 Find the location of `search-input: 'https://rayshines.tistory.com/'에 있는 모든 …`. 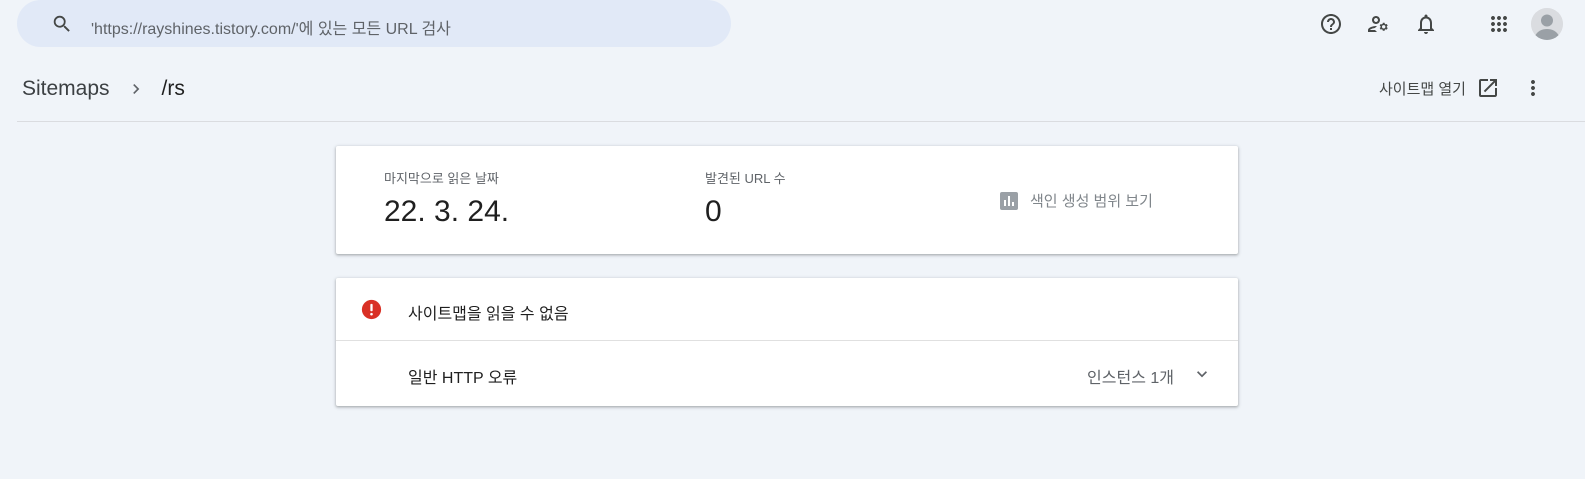

search-input: 'https://rayshines.tistory.com/'에 있는 모든 … is located at coordinates (271, 27).